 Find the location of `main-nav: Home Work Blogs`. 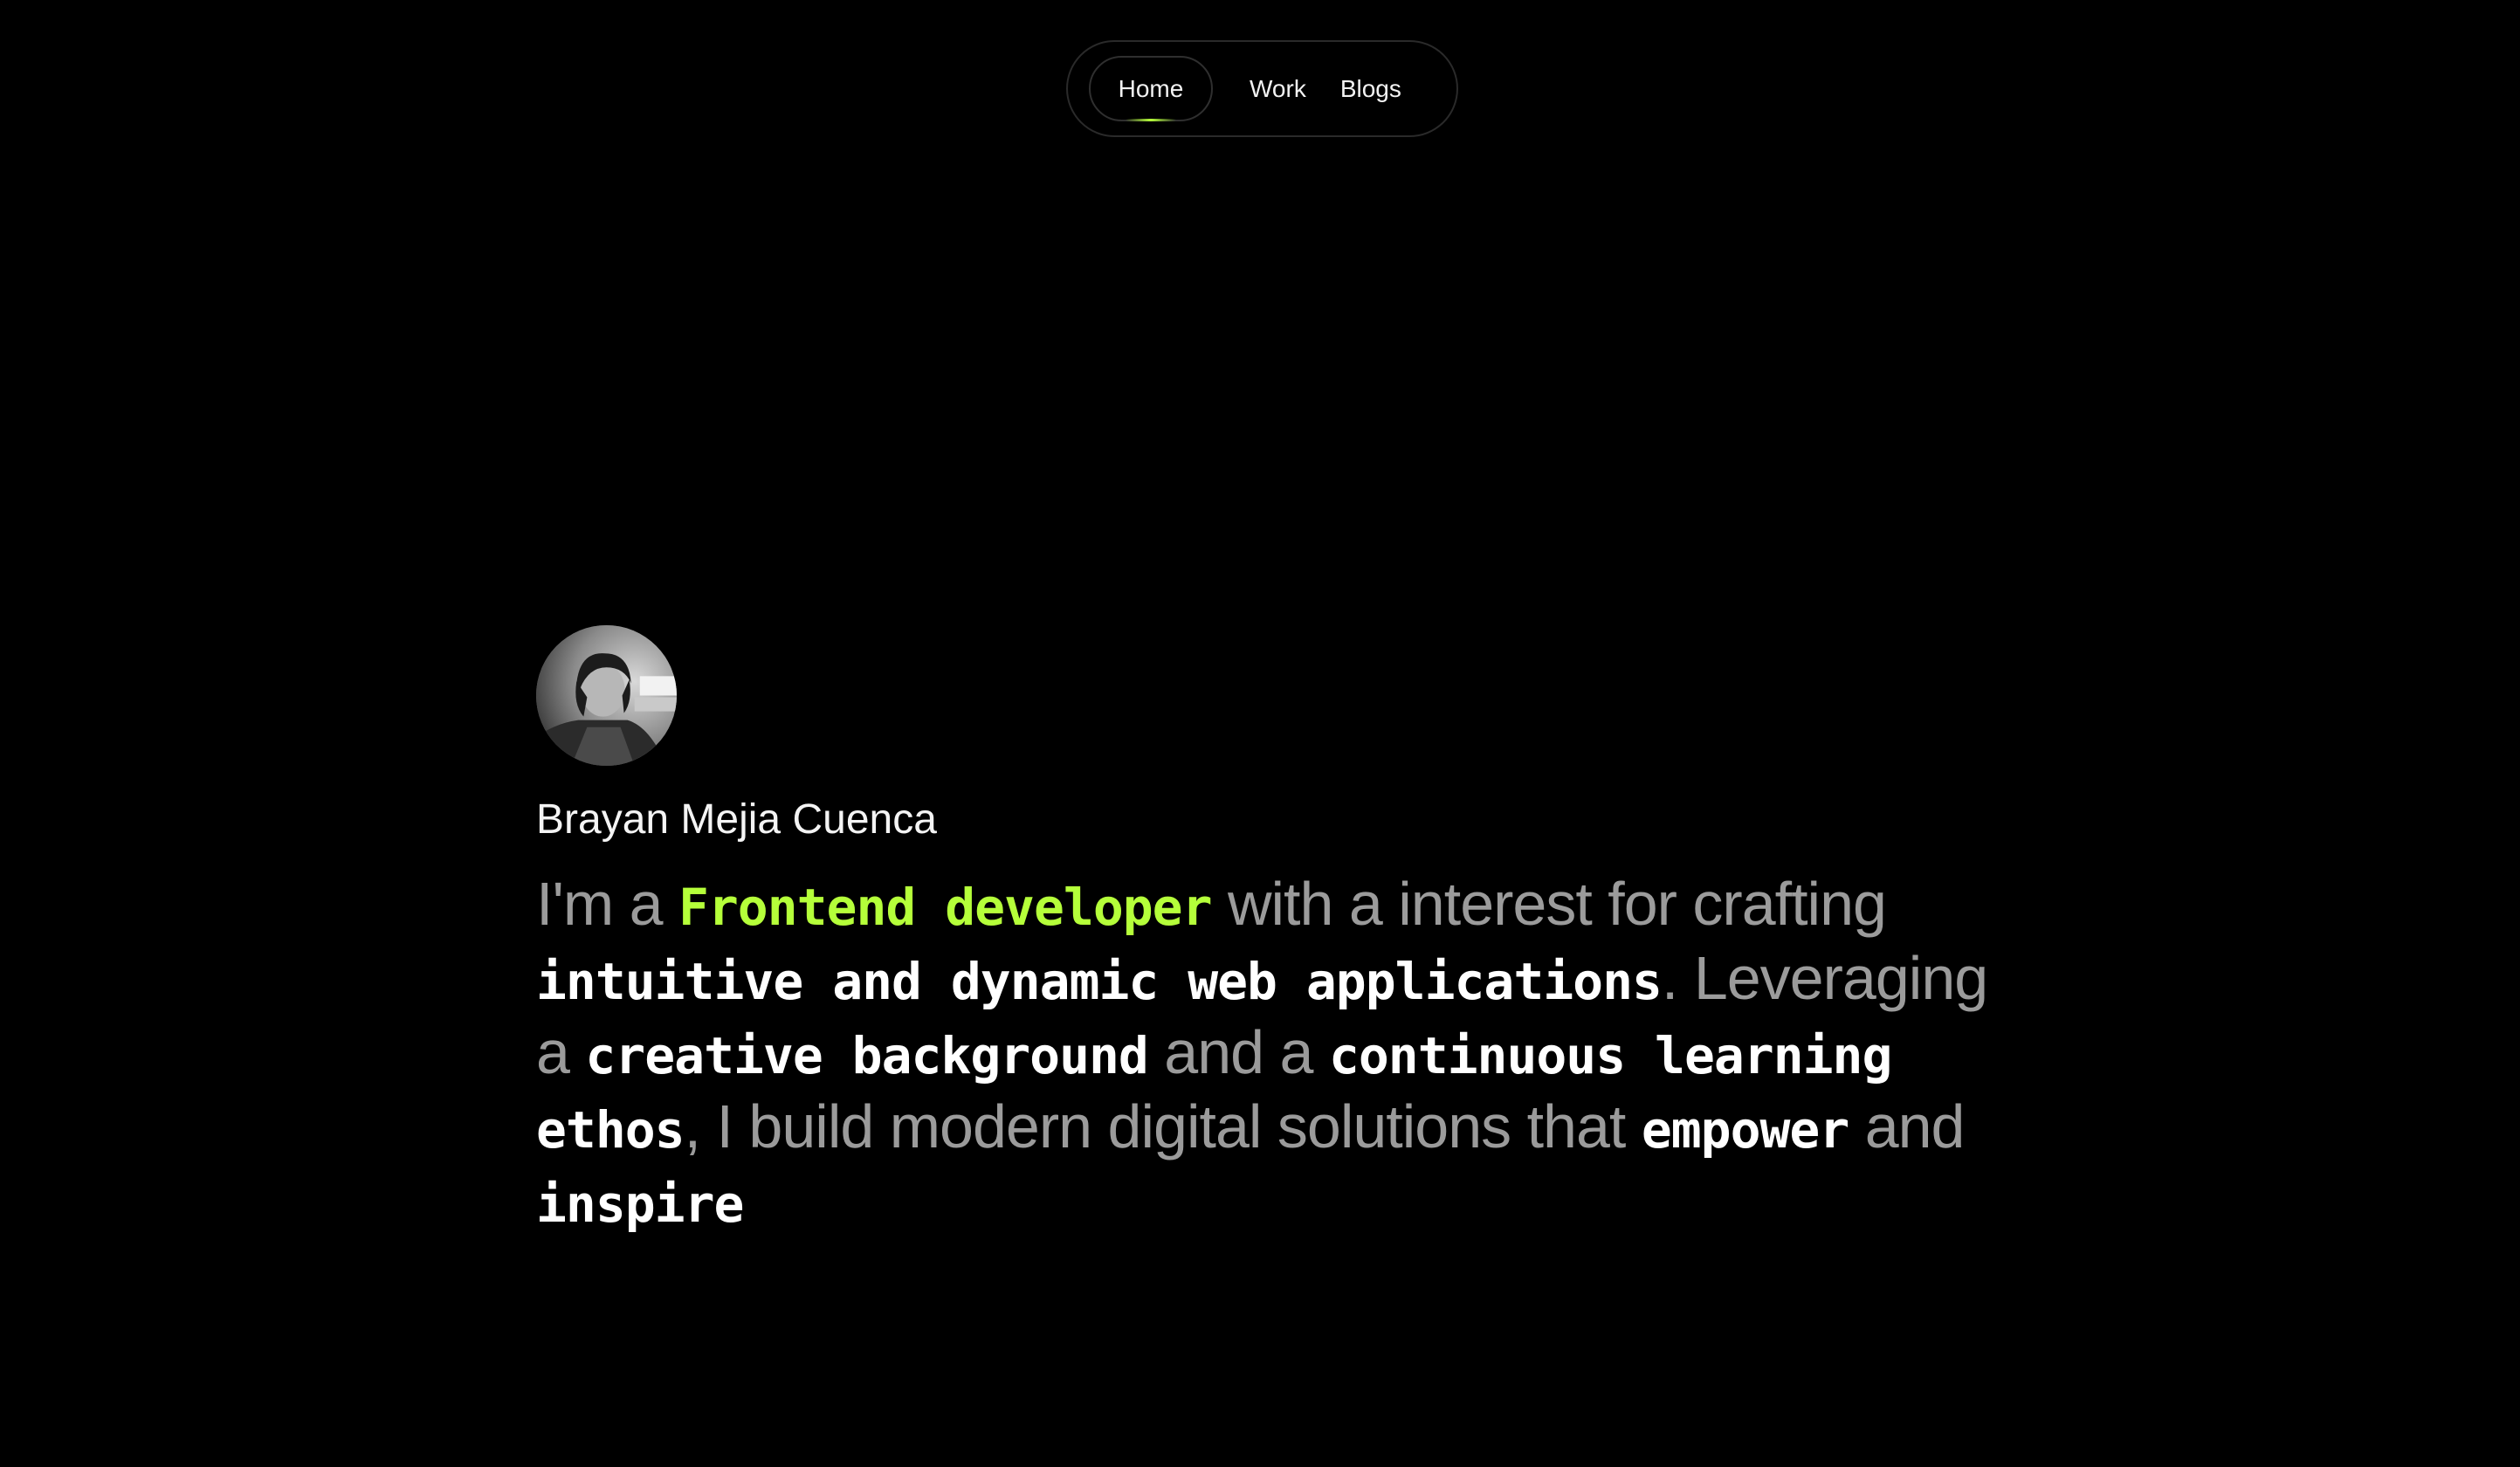

main-nav: Home Work Blogs is located at coordinates (1262, 88).